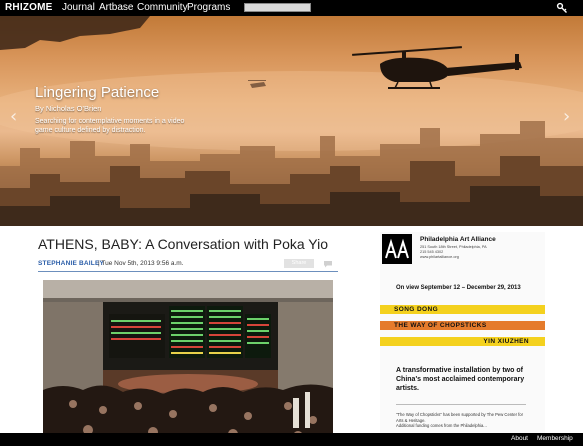 This screenshot has width=583, height=446. Describe the element at coordinates (566, 116) in the screenshot. I see `hero-next-arrow-icon: ›` at that location.